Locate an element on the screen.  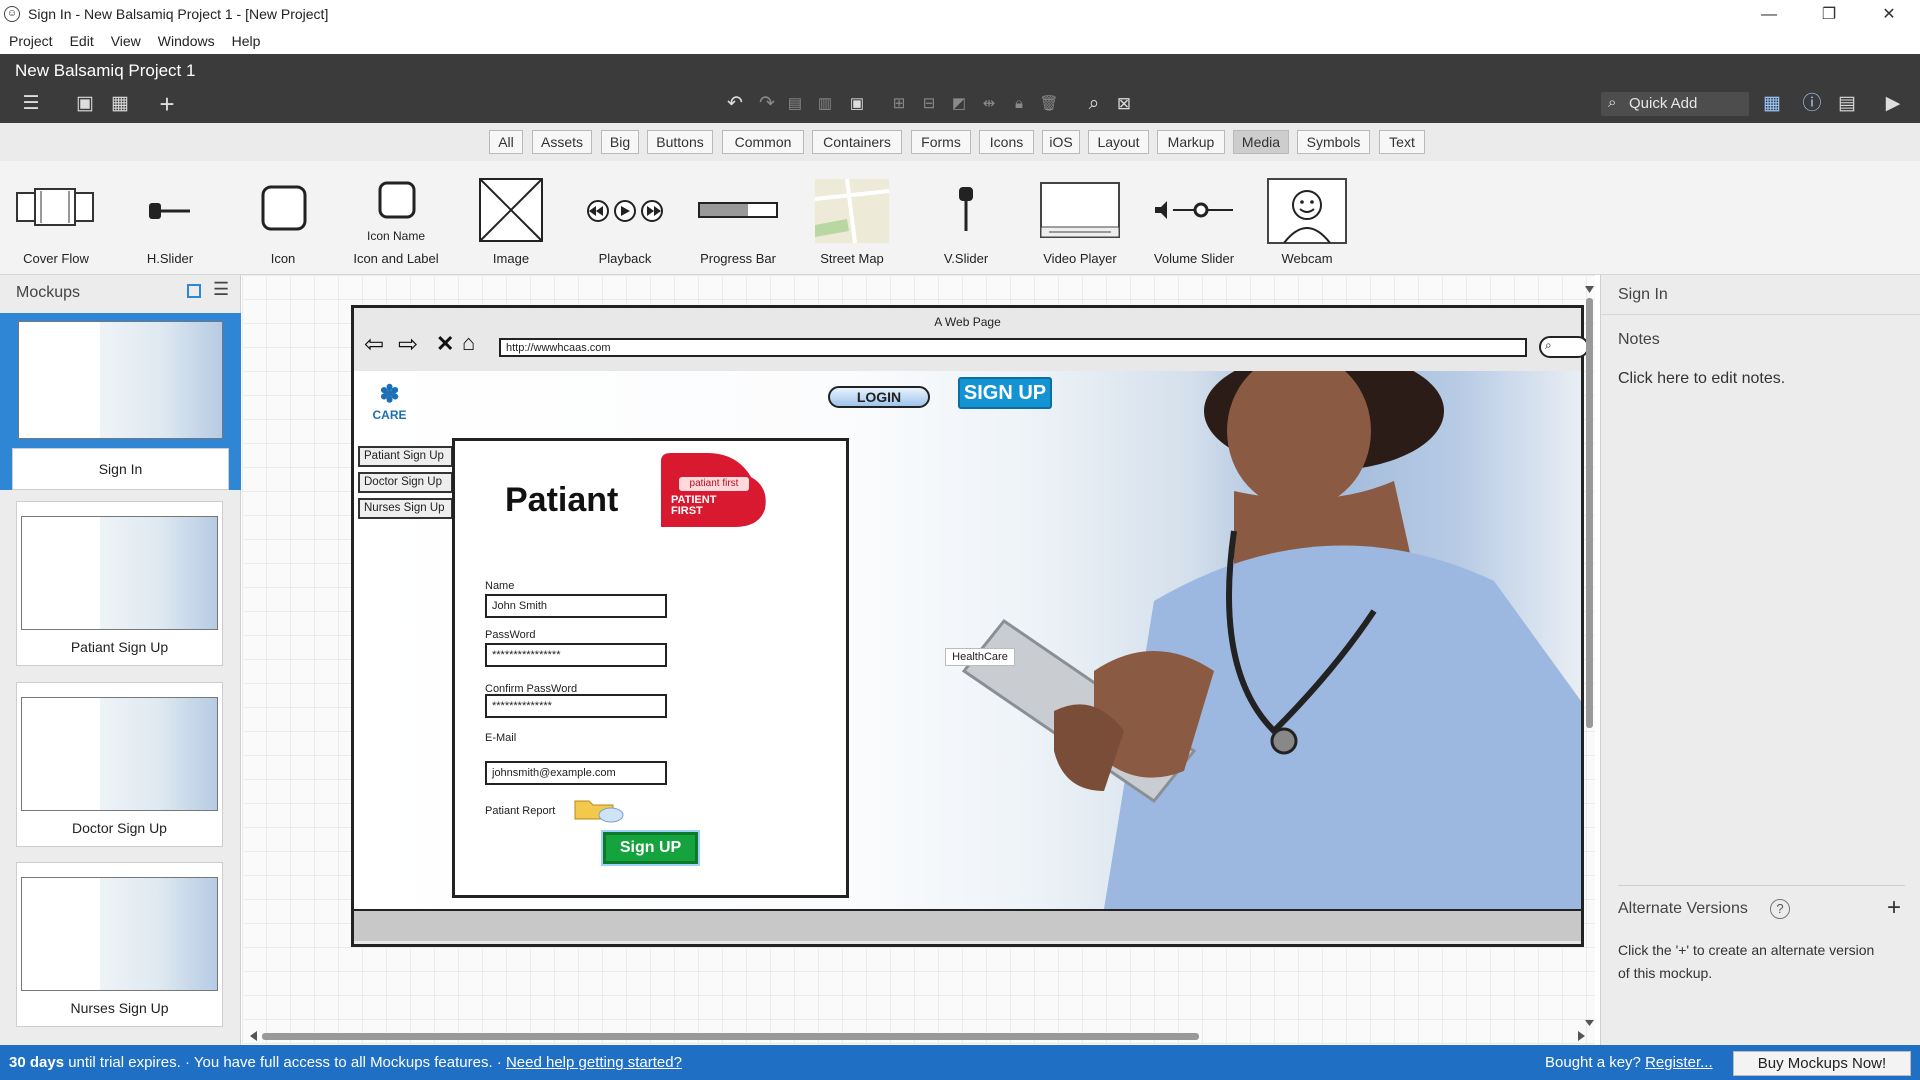
component-playback: Playback is located at coordinates (625, 219).